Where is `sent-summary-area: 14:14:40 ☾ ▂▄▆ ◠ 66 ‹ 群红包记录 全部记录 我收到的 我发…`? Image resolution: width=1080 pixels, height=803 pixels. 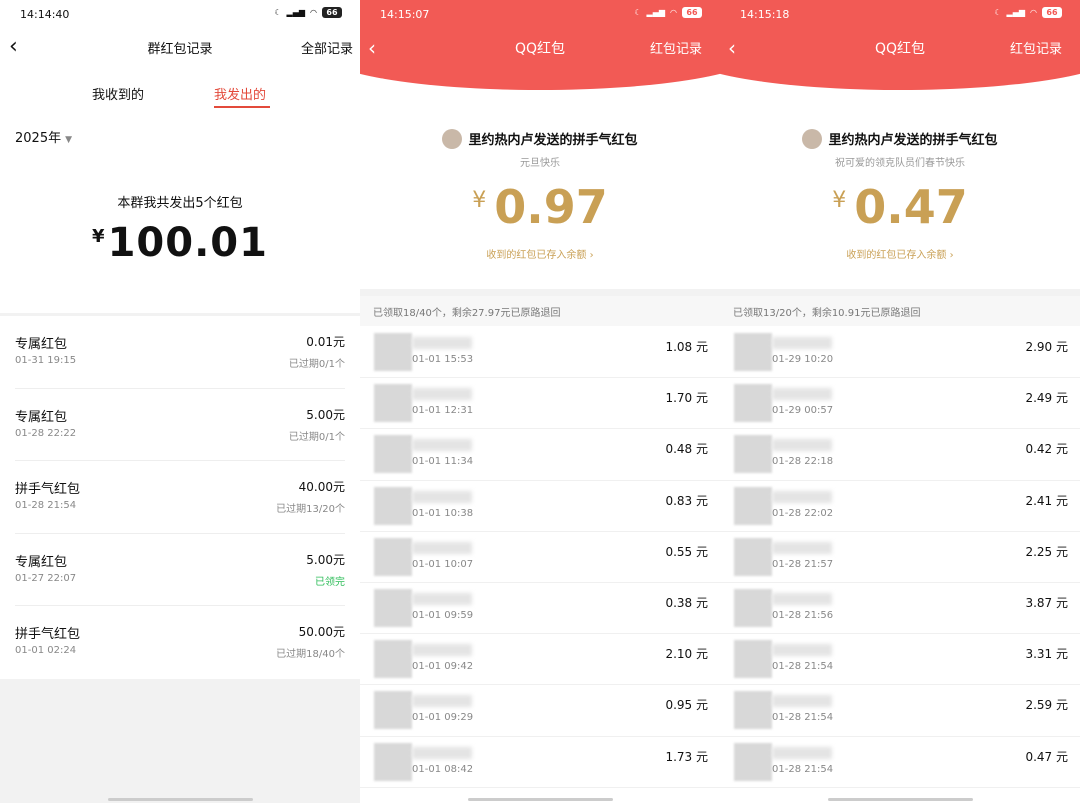 sent-summary-area: 14:14:40 ☾ ▂▄▆ ◠ 66 ‹ 群红包记录 全部记录 我收到的 我发… is located at coordinates (180, 156).